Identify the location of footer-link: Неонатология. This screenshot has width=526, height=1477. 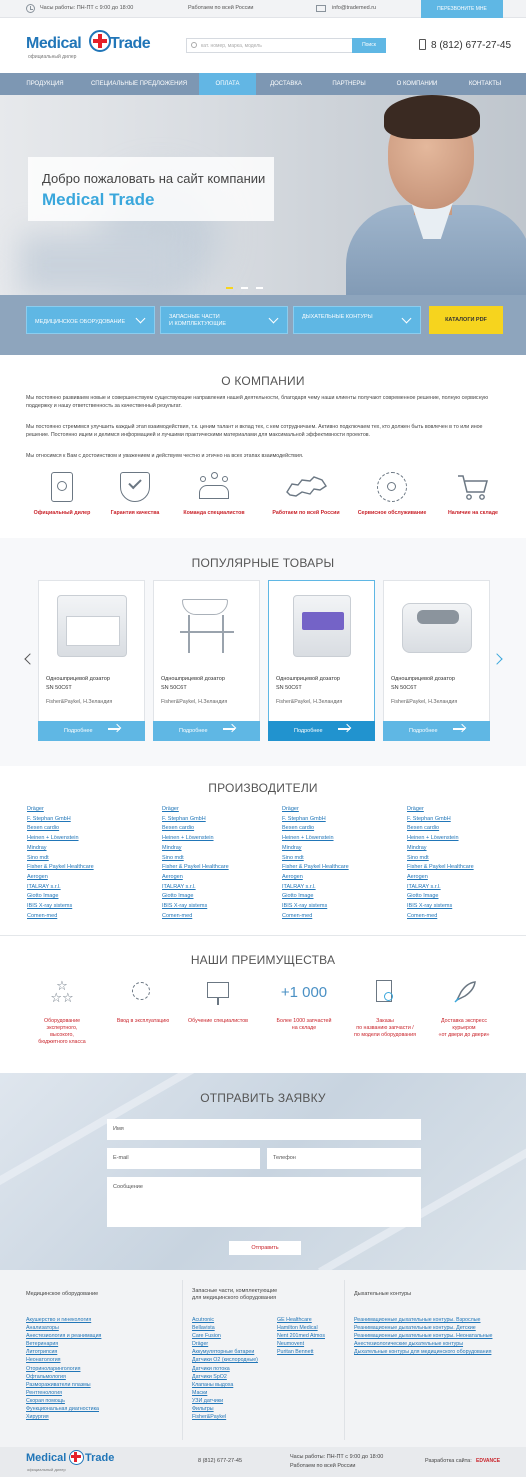
(63, 1360).